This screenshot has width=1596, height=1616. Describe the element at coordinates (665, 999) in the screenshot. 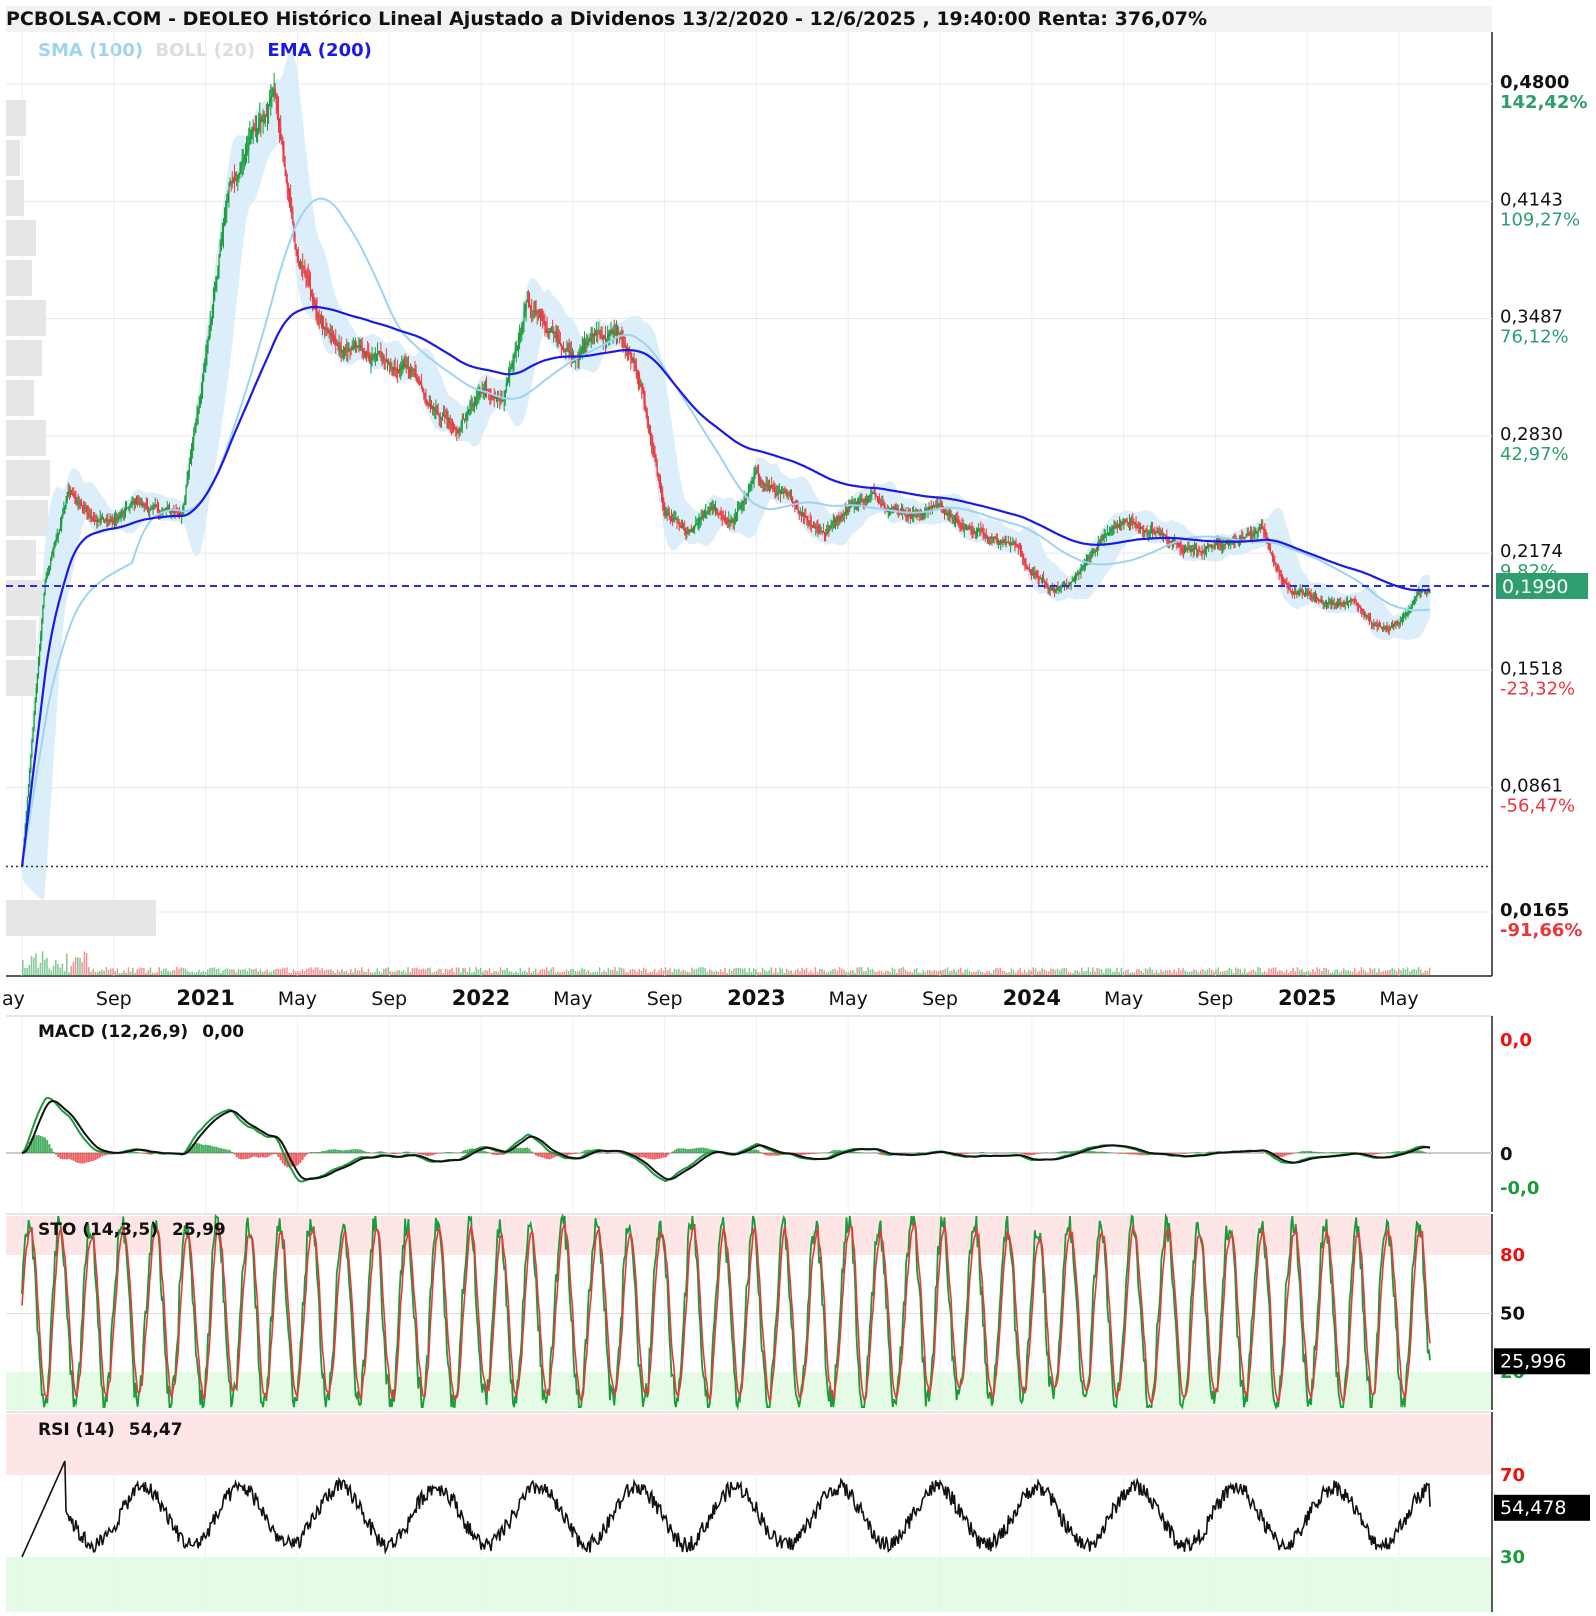

I see `x-tick-label: Sep` at that location.